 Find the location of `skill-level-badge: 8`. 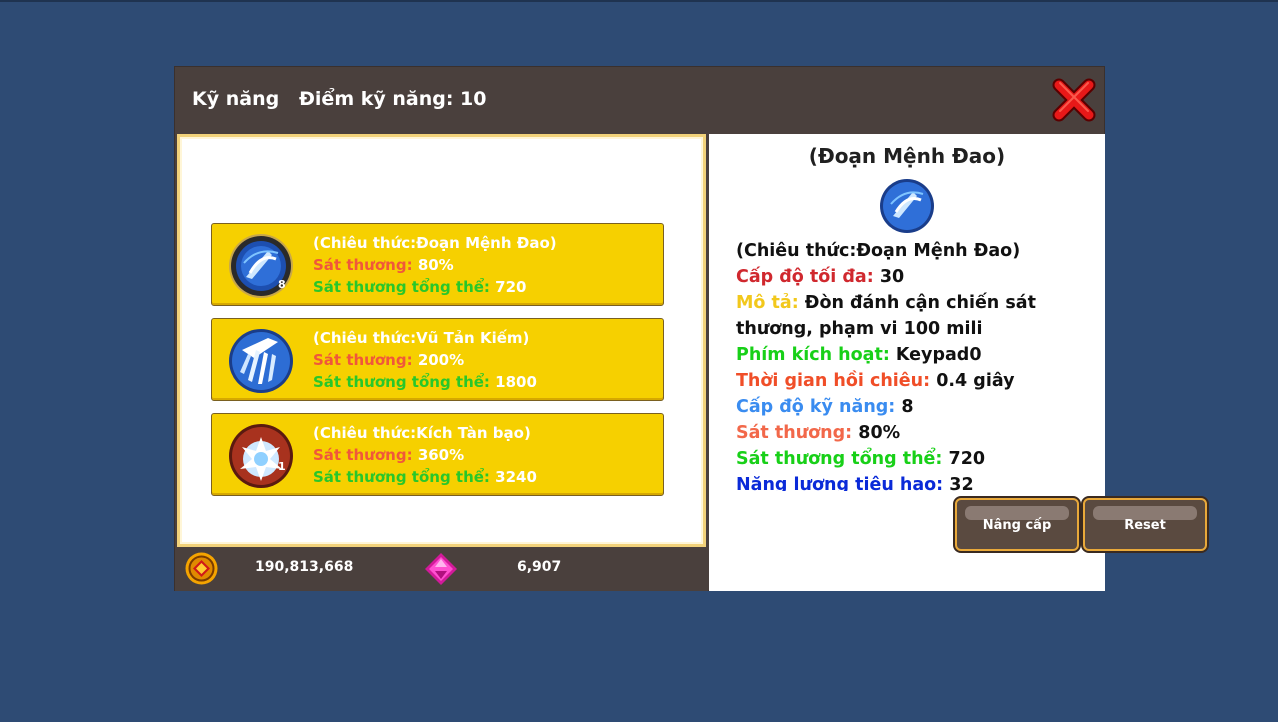

skill-level-badge: 8 is located at coordinates (282, 284).